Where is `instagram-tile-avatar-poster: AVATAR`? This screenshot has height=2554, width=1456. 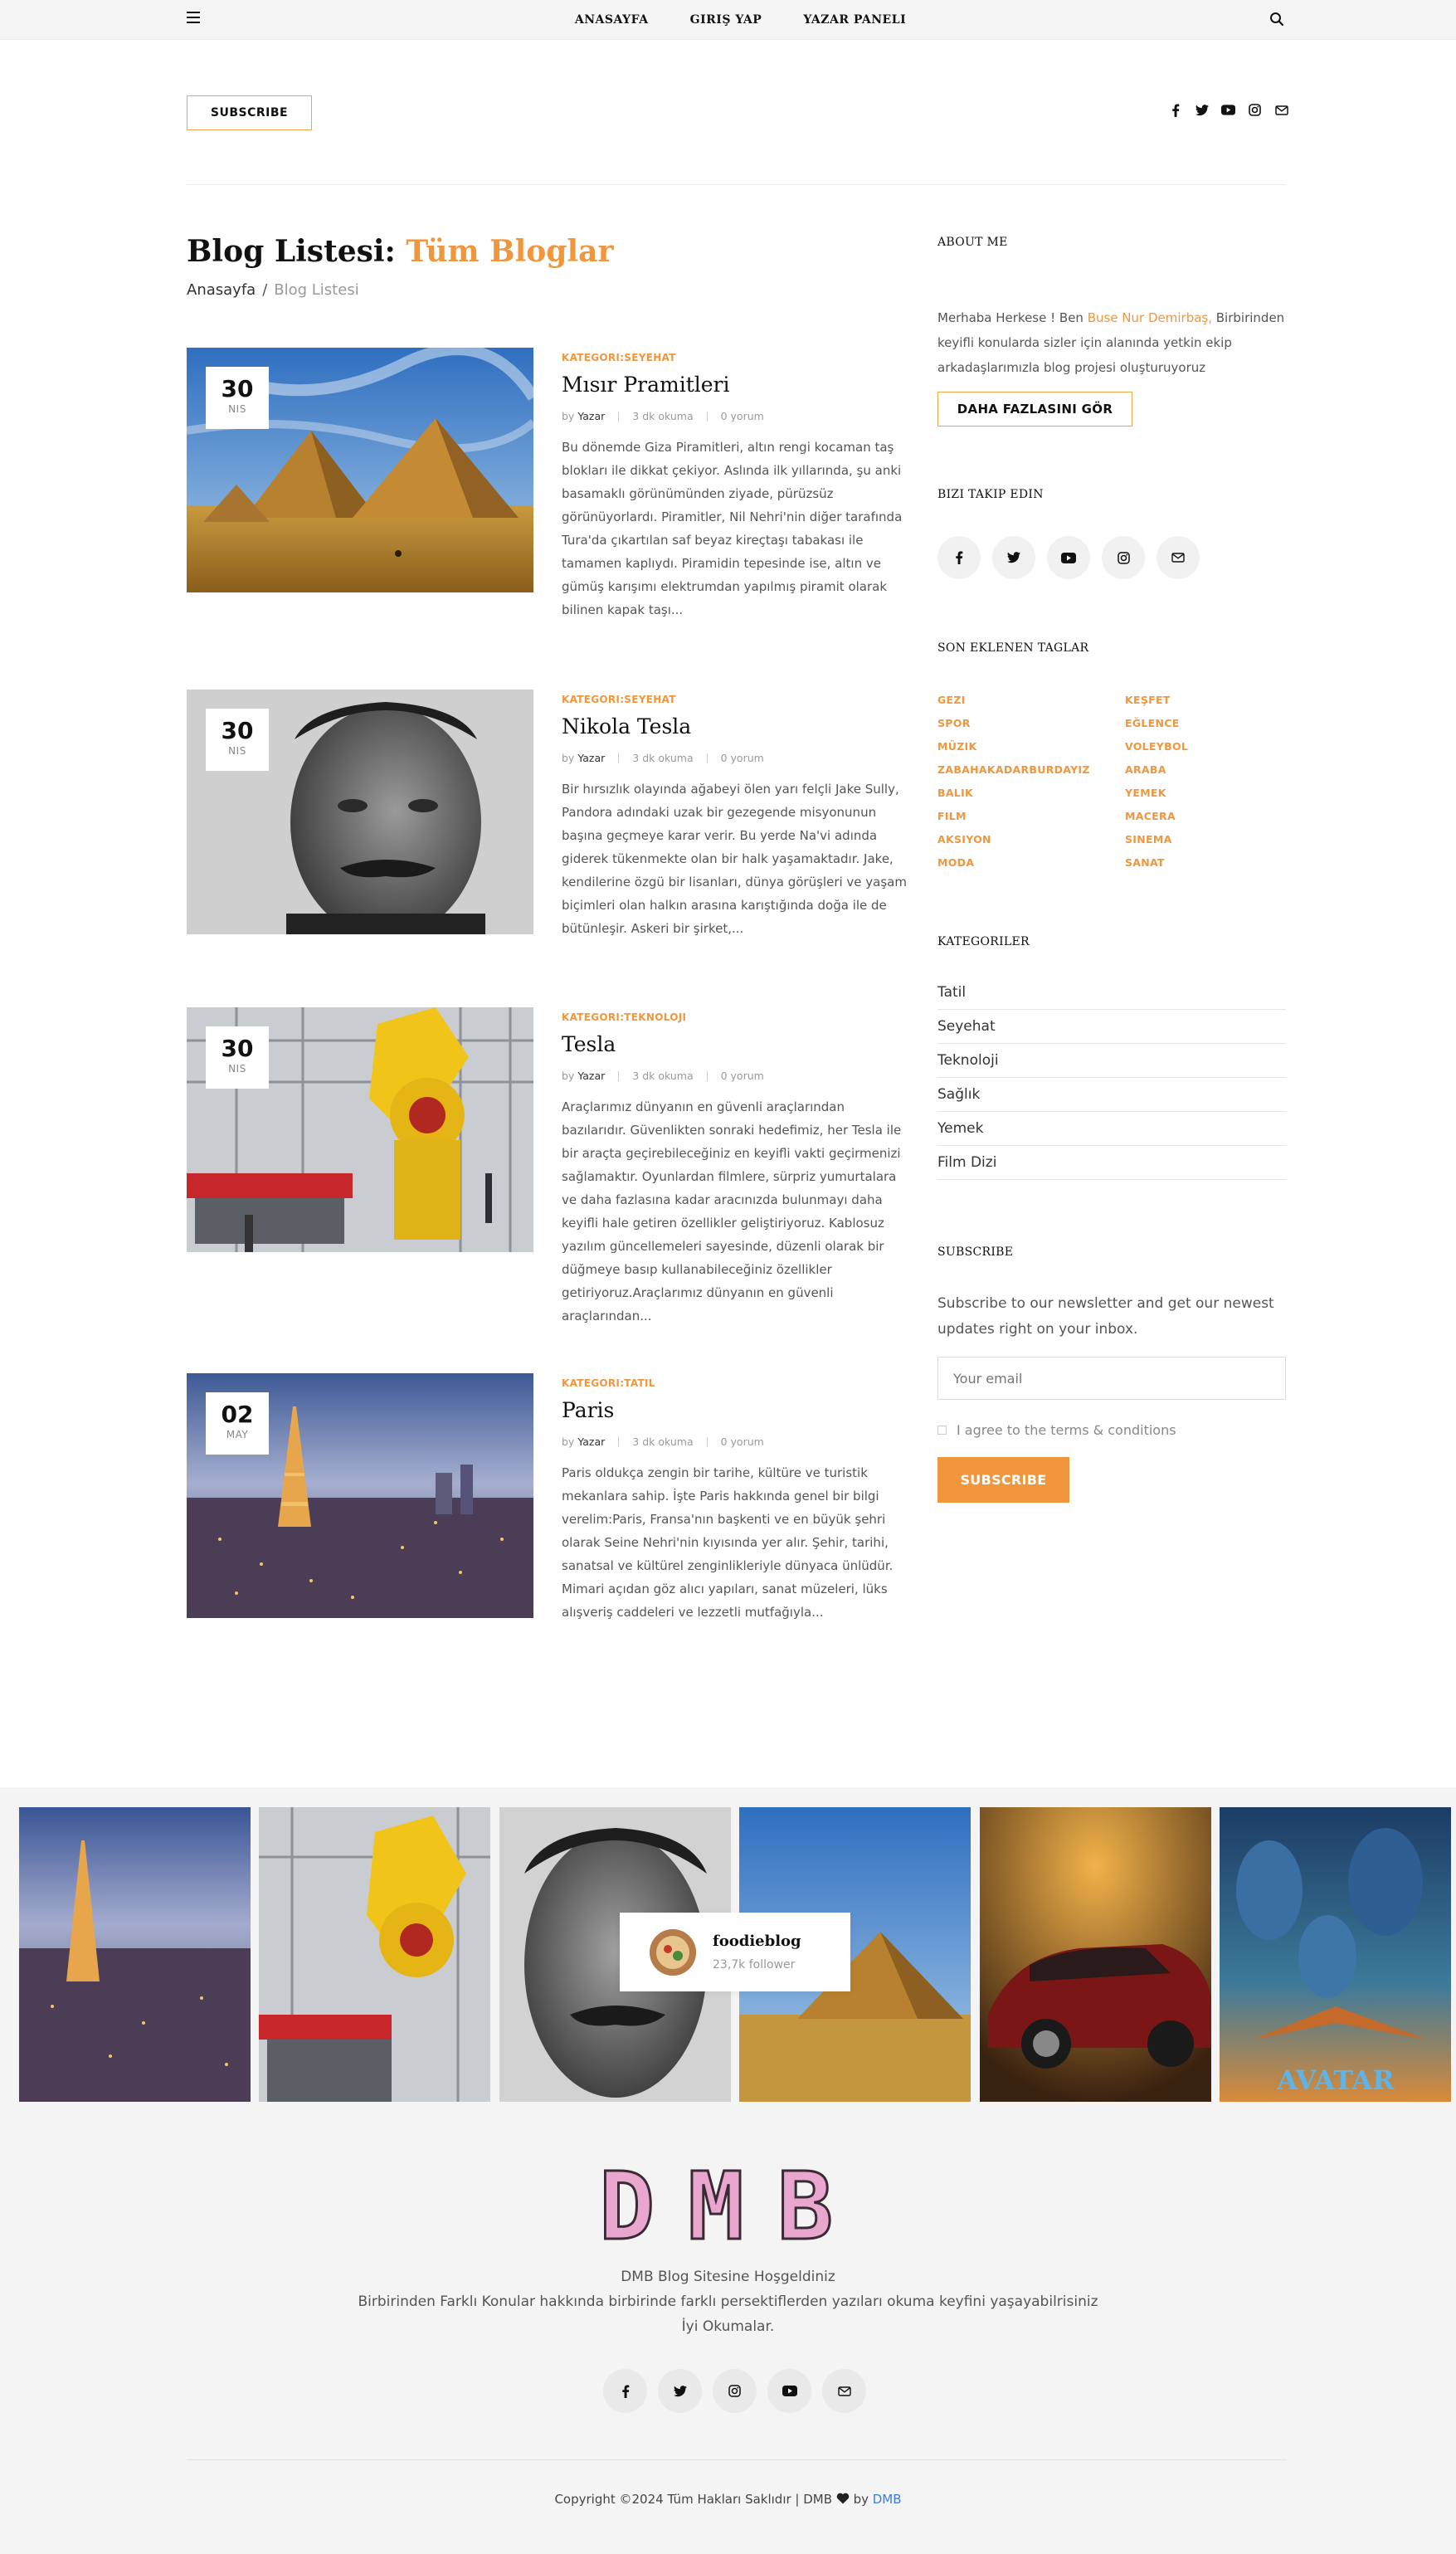 instagram-tile-avatar-poster: AVATAR is located at coordinates (1335, 1954).